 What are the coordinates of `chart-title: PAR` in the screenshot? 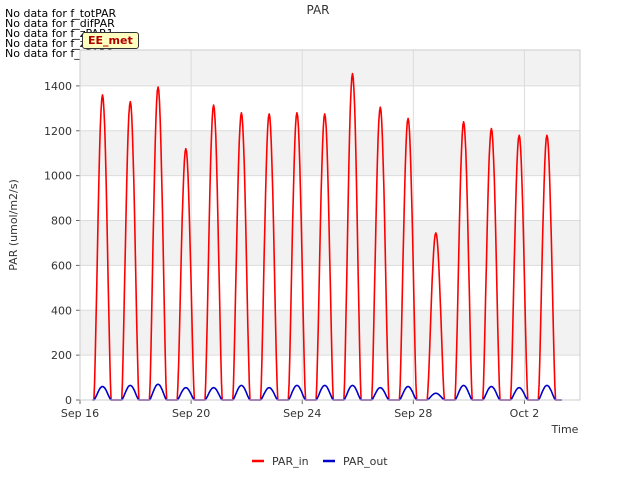 It's located at (317, 10).